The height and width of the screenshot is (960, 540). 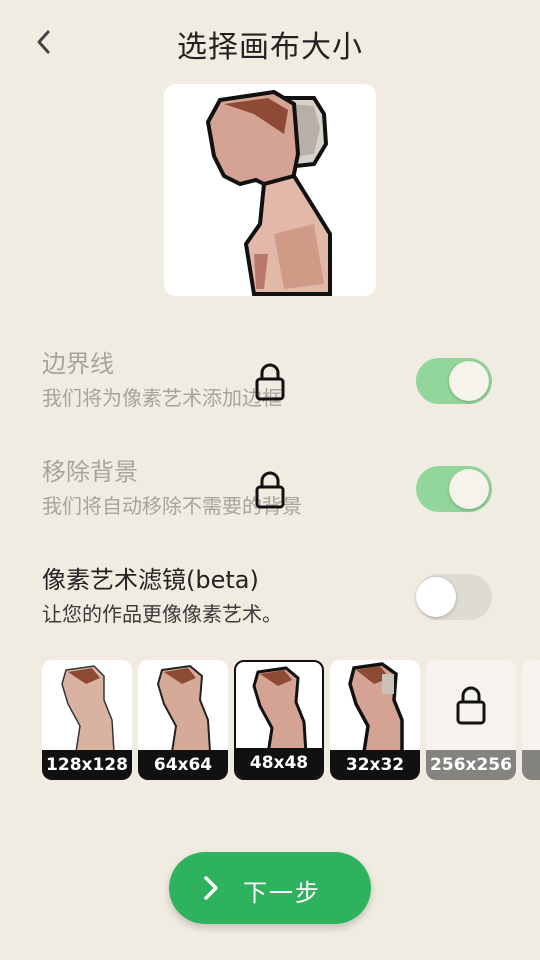 I want to click on portrait-image, so click(x=268, y=192).